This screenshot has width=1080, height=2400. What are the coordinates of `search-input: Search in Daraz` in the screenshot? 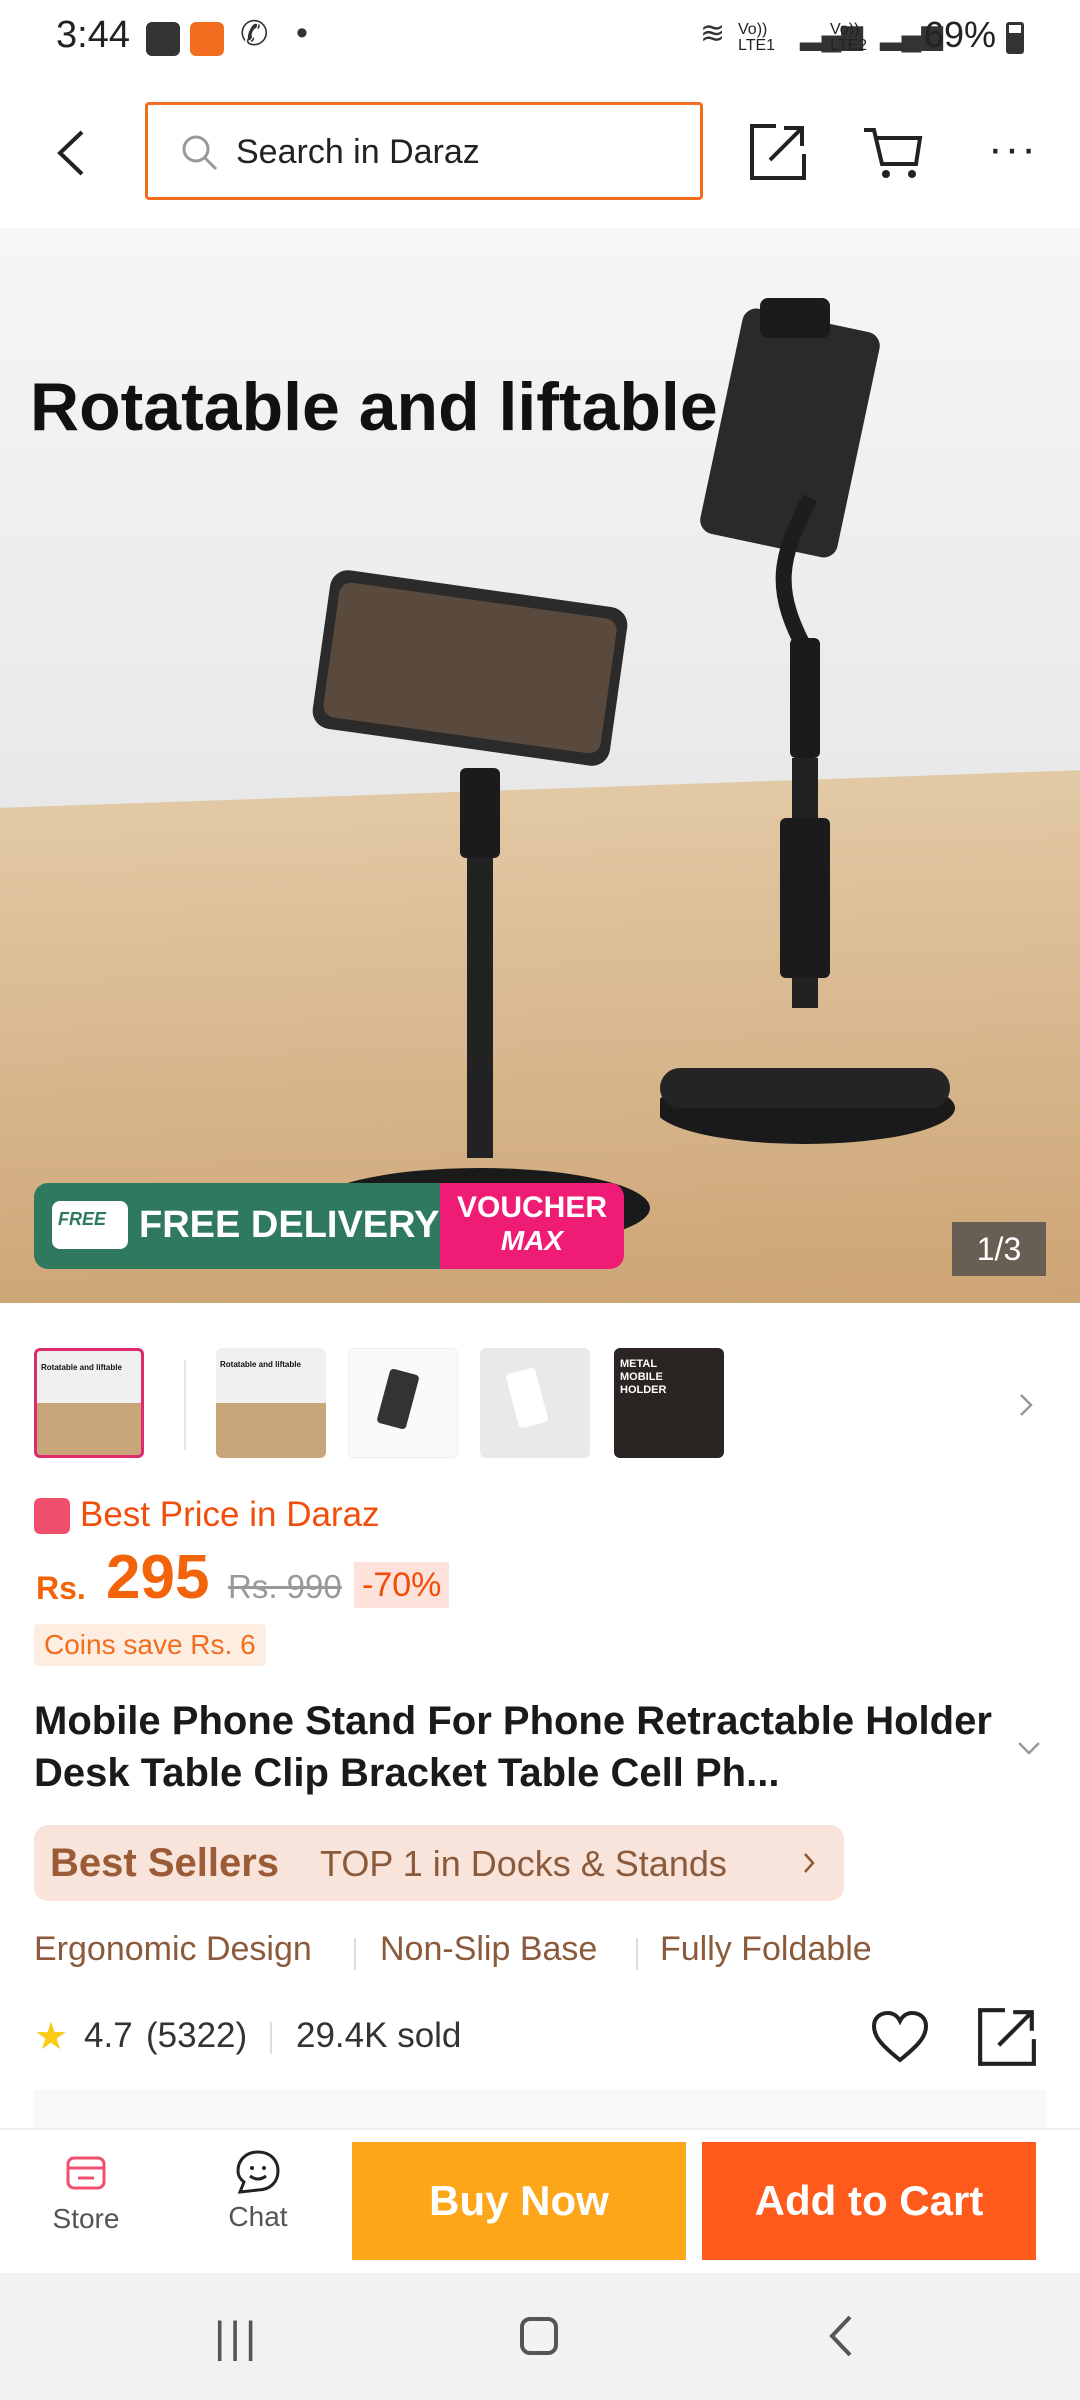 It's located at (424, 151).